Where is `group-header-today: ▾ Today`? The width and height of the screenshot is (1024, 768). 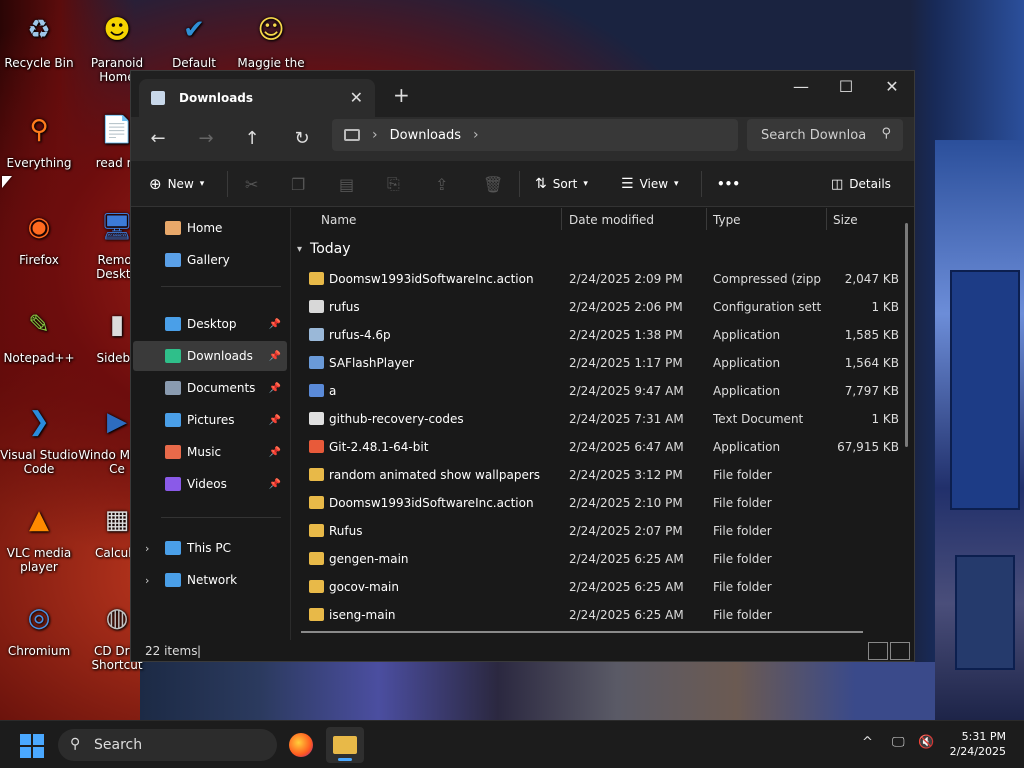 group-header-today: ▾ Today is located at coordinates (324, 249).